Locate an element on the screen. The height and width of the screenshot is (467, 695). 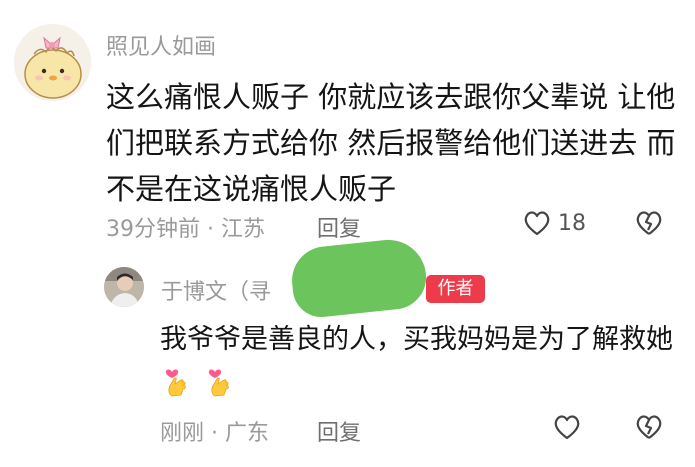
person-photo-avatar is located at coordinates (124, 287).